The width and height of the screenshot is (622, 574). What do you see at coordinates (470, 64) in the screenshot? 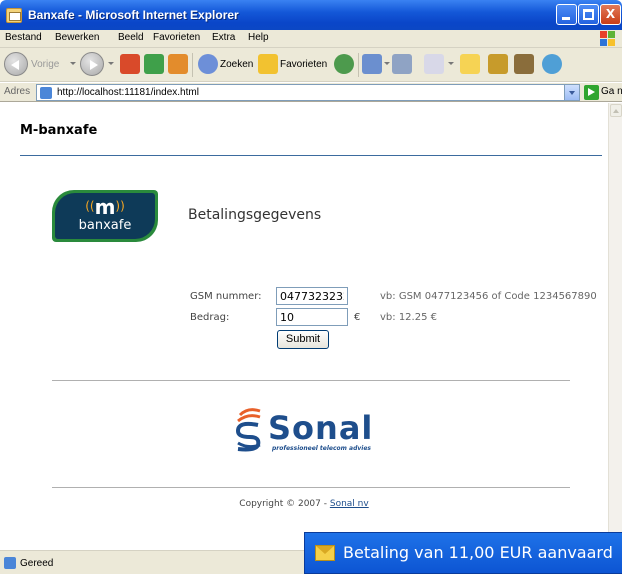
I see `notes-icon` at bounding box center [470, 64].